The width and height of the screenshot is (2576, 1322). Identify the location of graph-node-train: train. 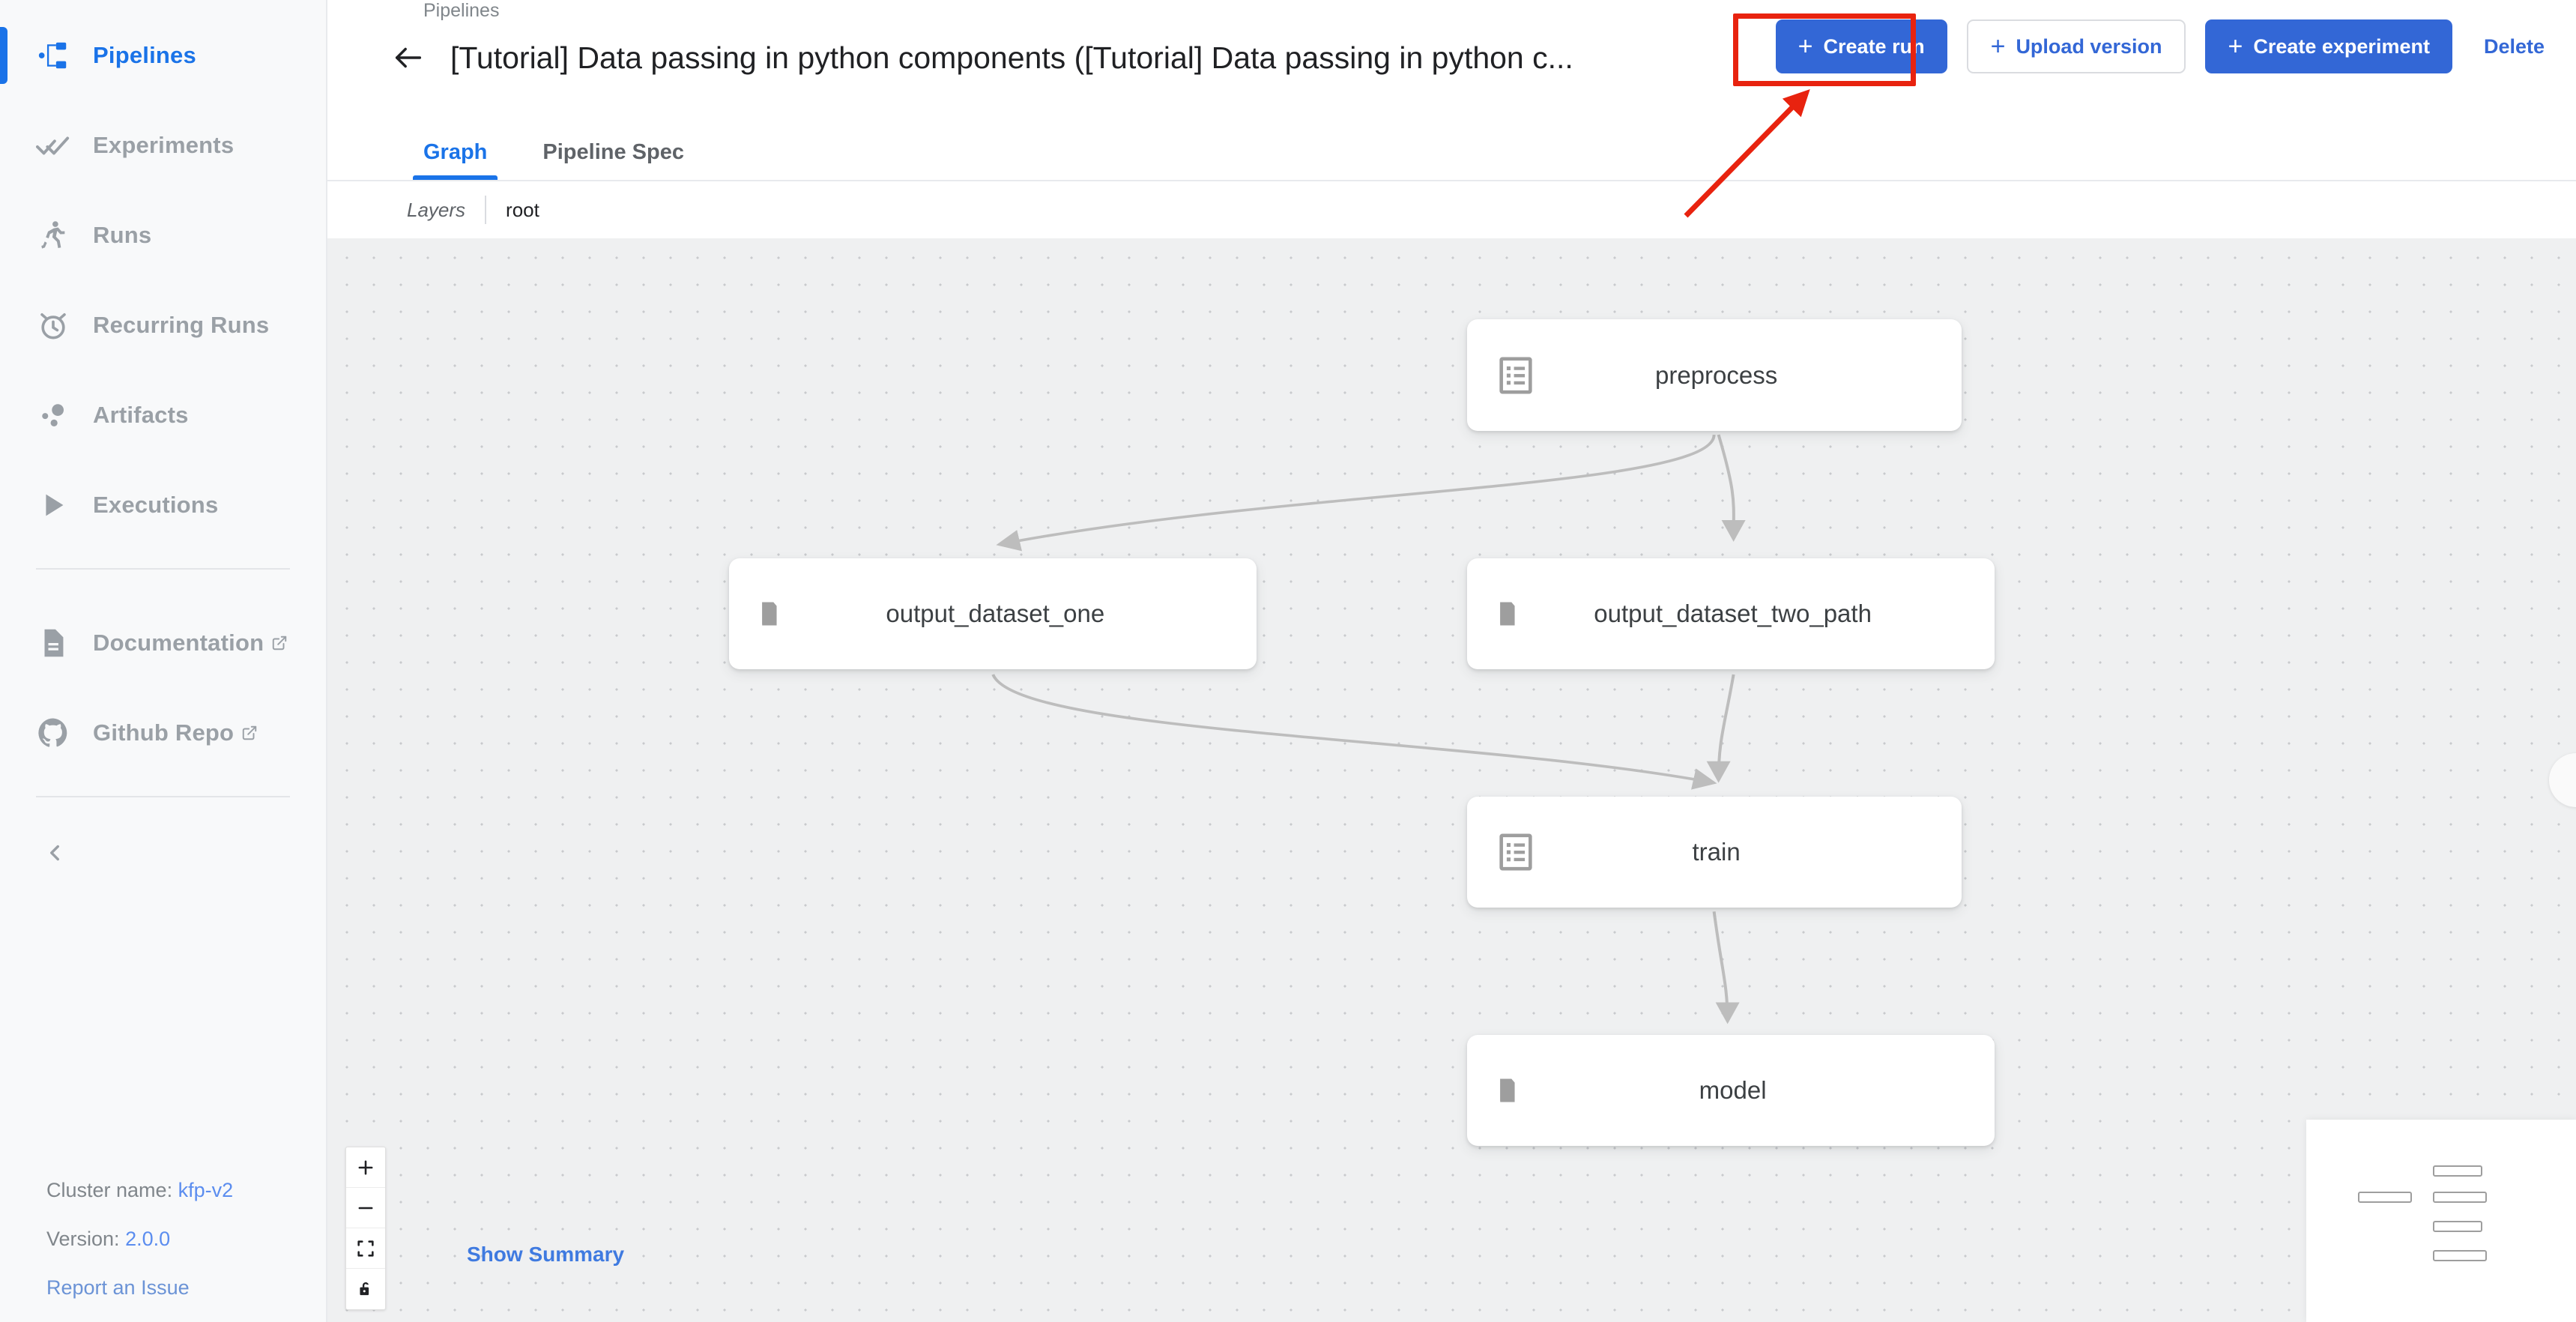
(1714, 852).